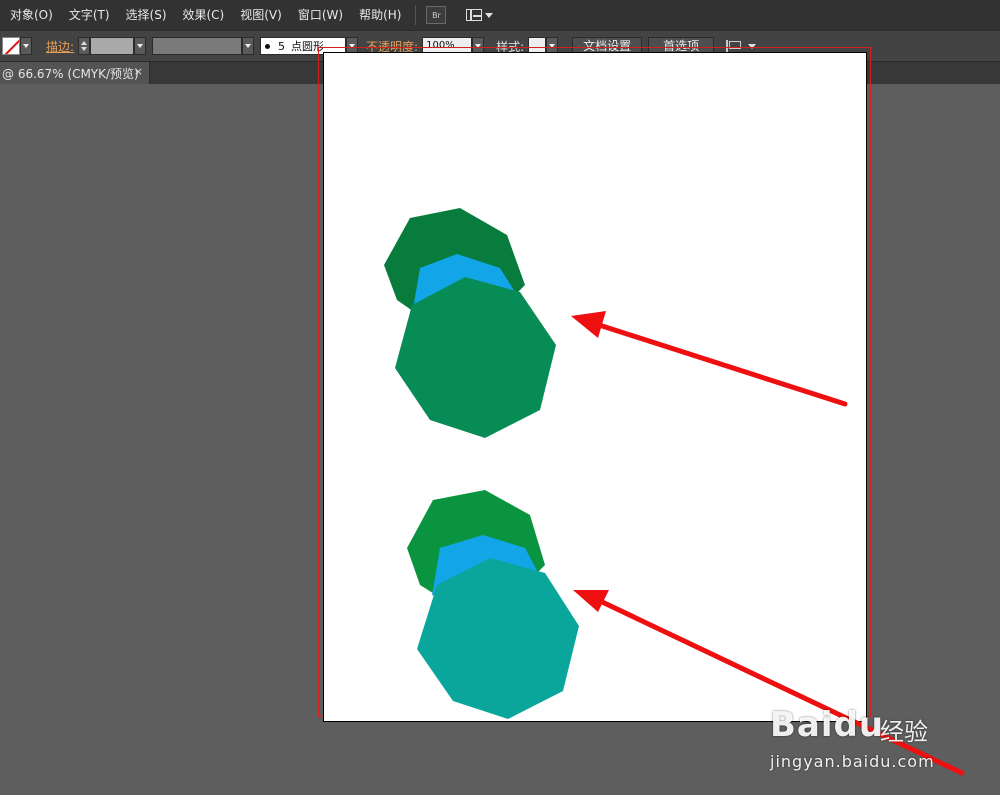 This screenshot has width=1000, height=795. What do you see at coordinates (474, 15) in the screenshot?
I see `workspace-icon` at bounding box center [474, 15].